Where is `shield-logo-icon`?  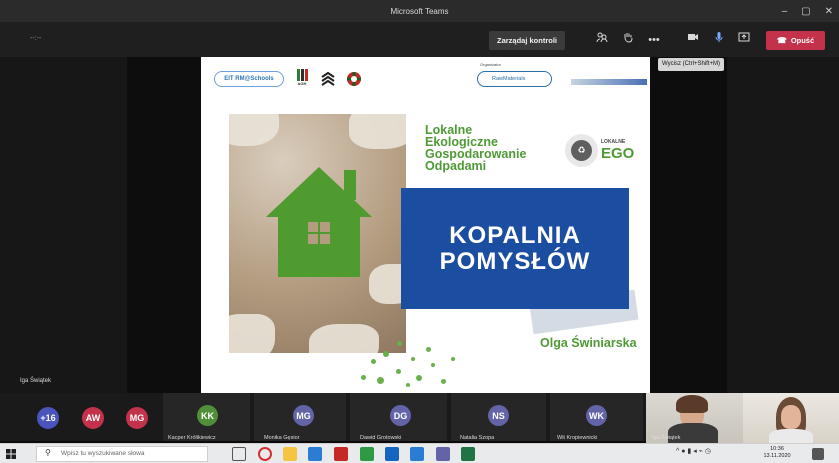 shield-logo-icon is located at coordinates (354, 79).